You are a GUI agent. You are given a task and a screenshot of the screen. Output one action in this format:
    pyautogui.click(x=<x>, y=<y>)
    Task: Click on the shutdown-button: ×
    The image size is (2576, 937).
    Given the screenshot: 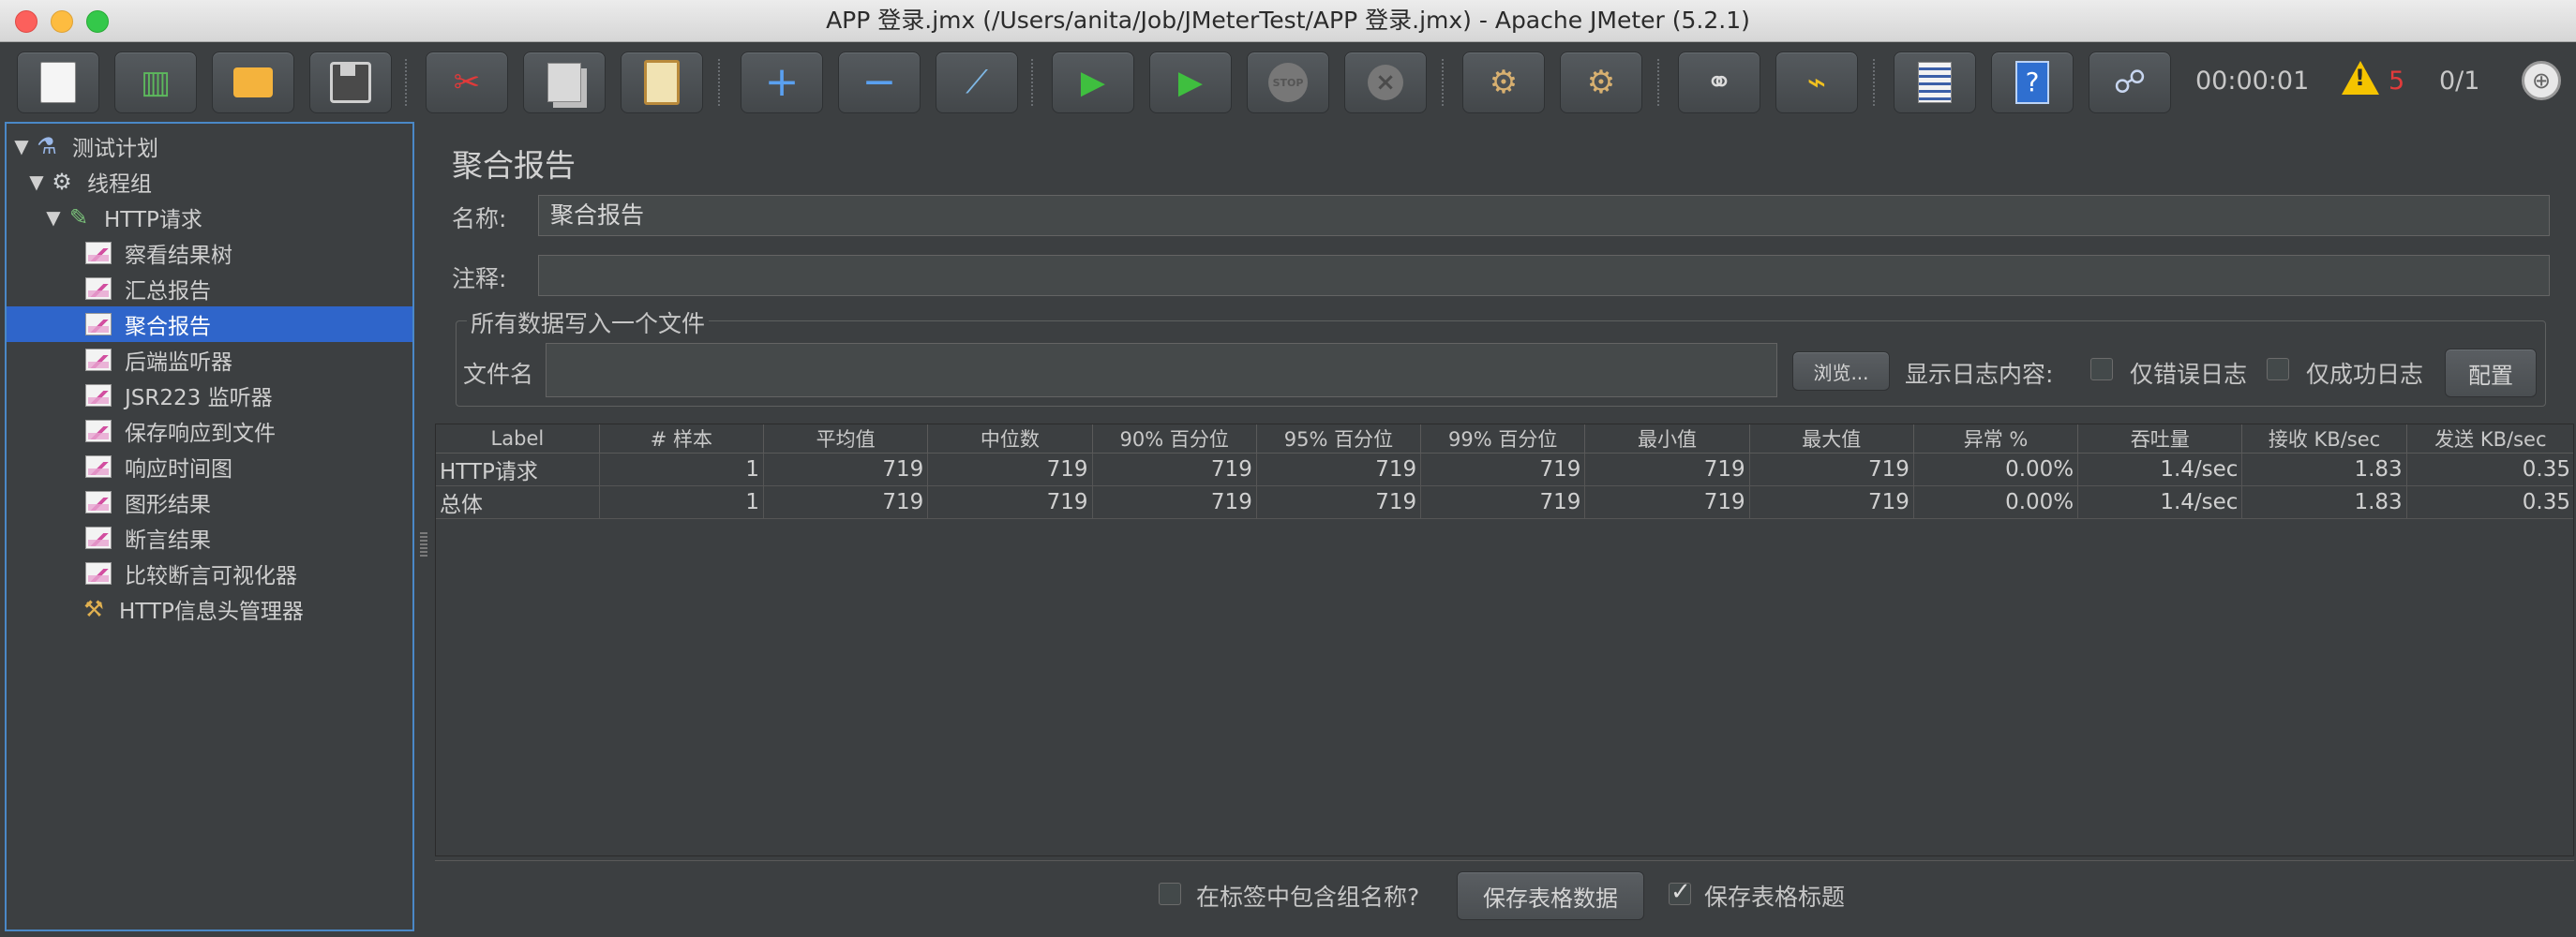 What is the action you would take?
    pyautogui.click(x=1385, y=82)
    